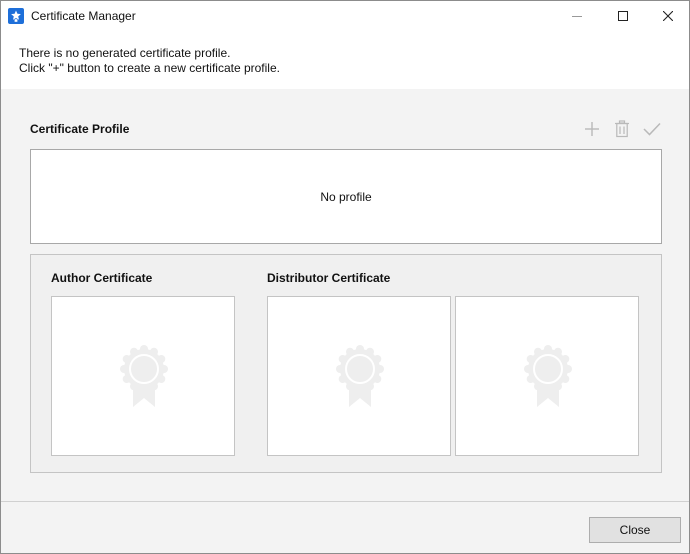  What do you see at coordinates (16, 16) in the screenshot?
I see `app-icon` at bounding box center [16, 16].